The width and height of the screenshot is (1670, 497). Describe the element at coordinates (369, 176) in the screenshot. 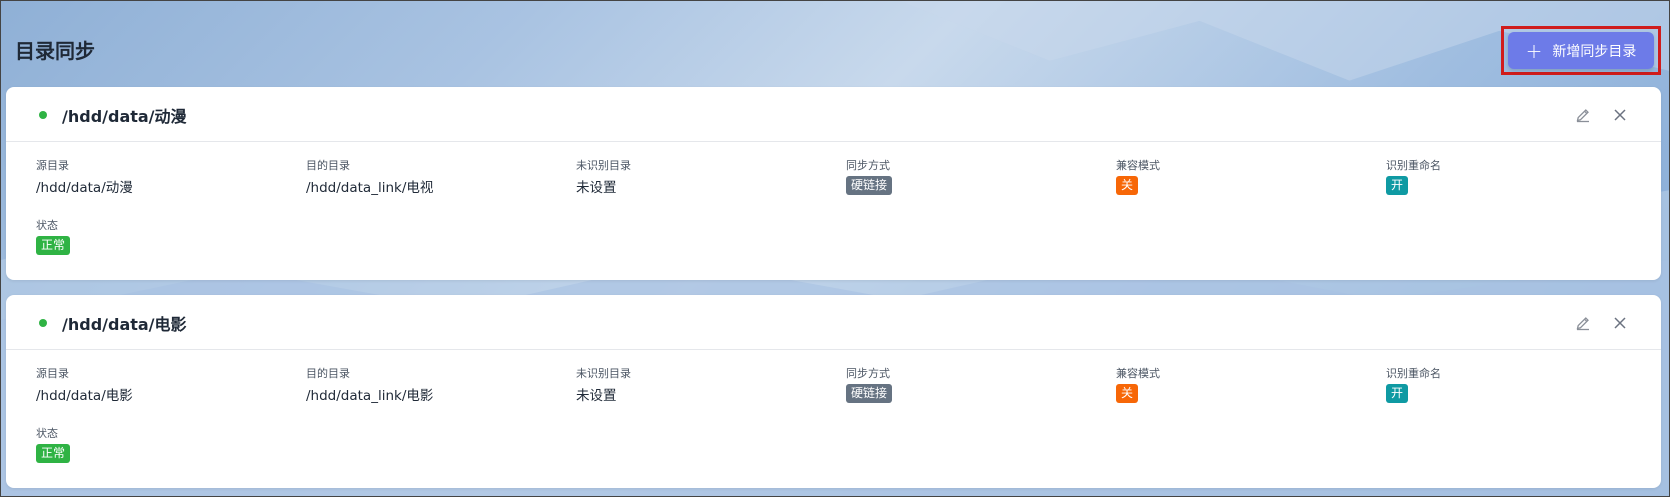

I see `target-field: 目的目录 /hdd/data_link/电视` at that location.